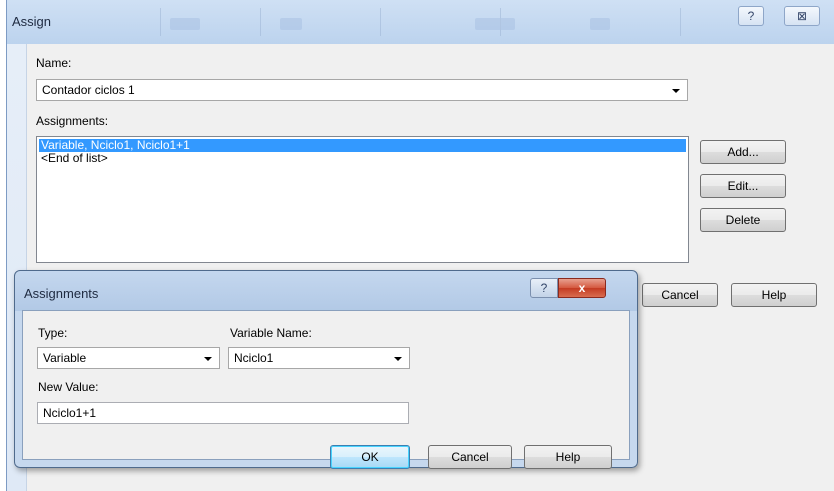  I want to click on name-label: Name:, so click(54, 63).